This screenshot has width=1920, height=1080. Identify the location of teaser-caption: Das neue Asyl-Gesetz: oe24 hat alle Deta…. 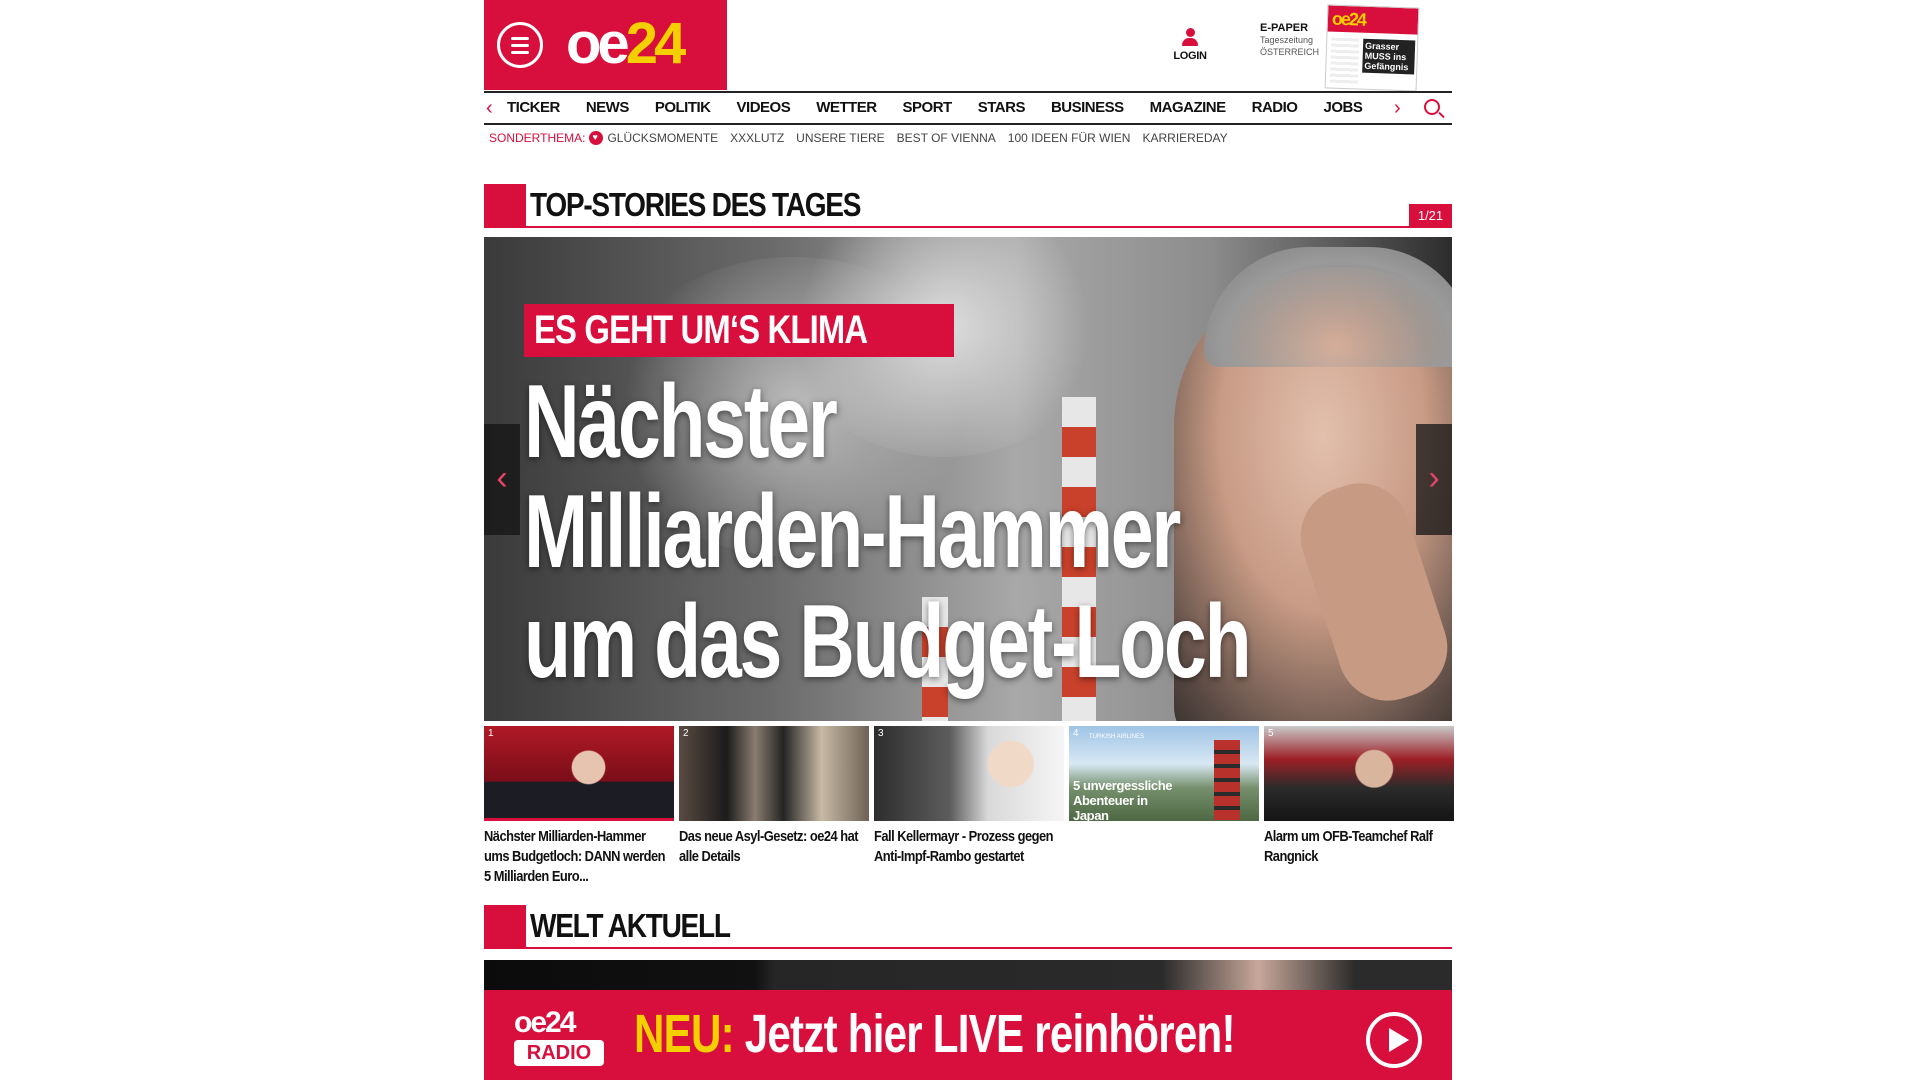
(769, 846).